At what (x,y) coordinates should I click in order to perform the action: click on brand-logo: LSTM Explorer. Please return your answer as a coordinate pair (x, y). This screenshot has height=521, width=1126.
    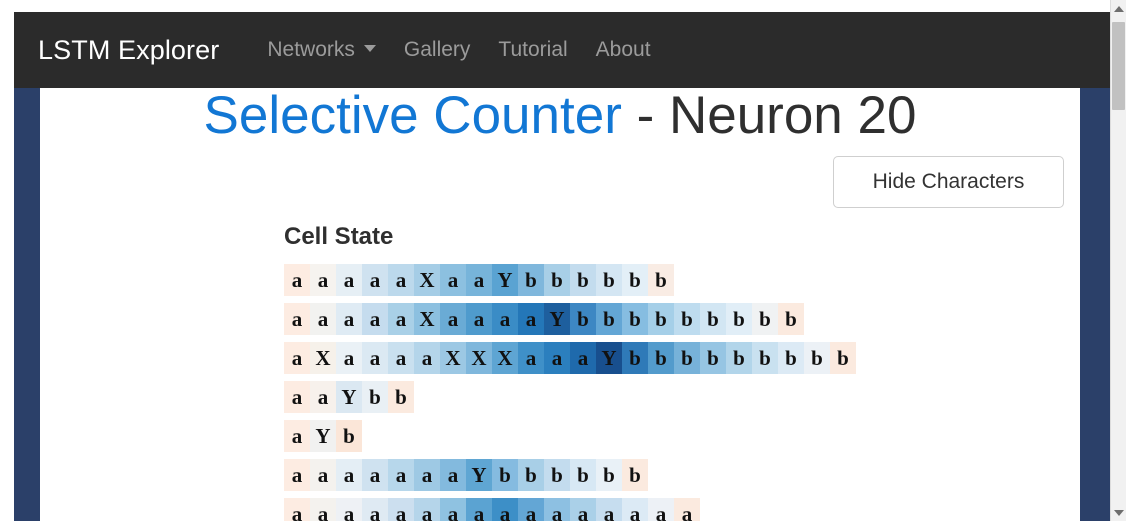
    Looking at the image, I should click on (128, 50).